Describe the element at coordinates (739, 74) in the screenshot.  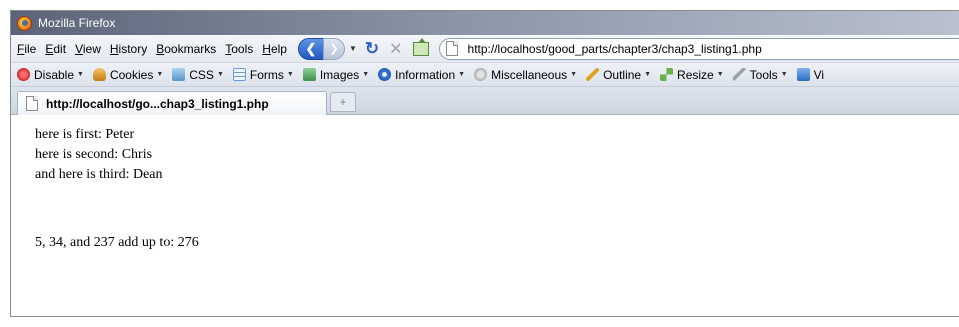
I see `tools-icon` at that location.